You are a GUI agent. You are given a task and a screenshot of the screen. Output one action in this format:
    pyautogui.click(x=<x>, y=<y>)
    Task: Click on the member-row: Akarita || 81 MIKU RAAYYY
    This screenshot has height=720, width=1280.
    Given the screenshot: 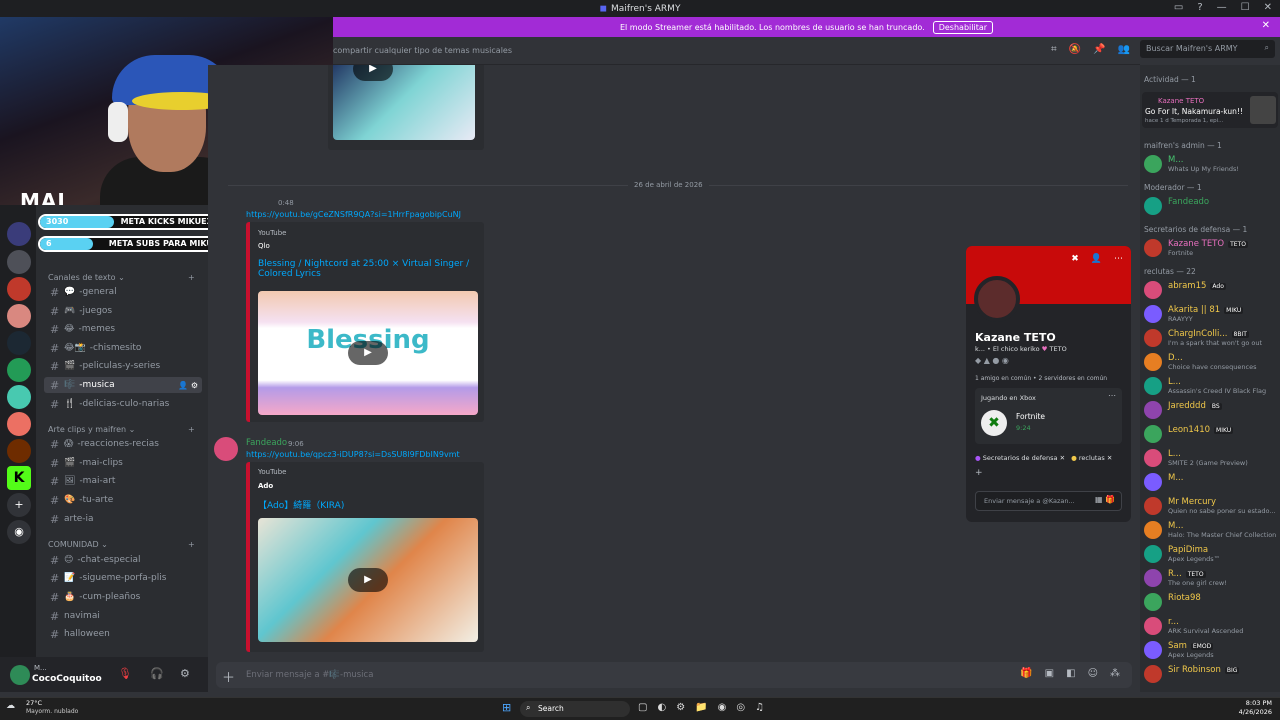 What is the action you would take?
    pyautogui.click(x=1211, y=314)
    